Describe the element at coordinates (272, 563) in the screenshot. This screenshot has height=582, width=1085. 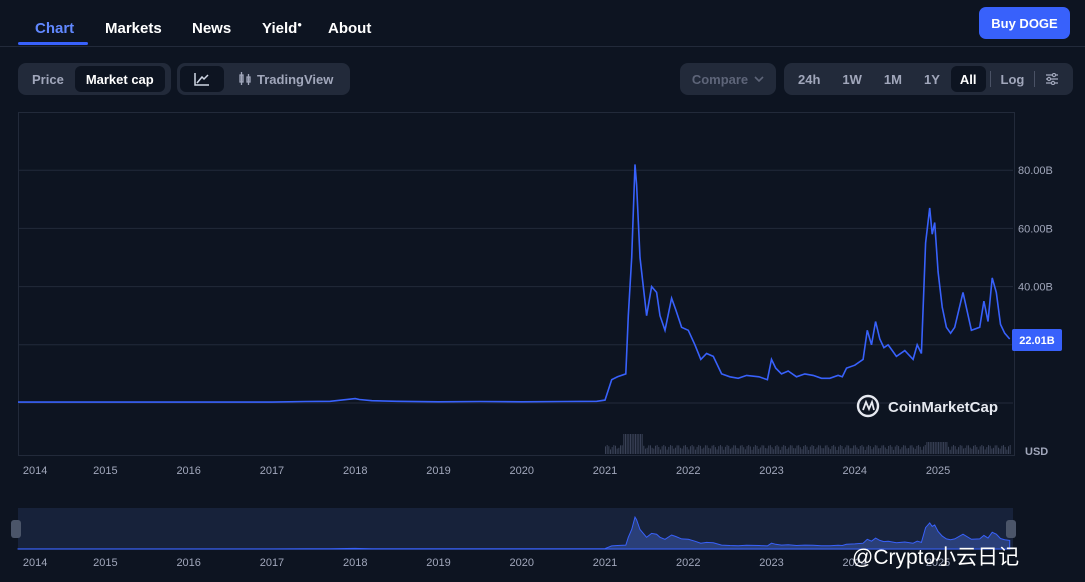
I see `navigator-x-tick-label: 2017` at that location.